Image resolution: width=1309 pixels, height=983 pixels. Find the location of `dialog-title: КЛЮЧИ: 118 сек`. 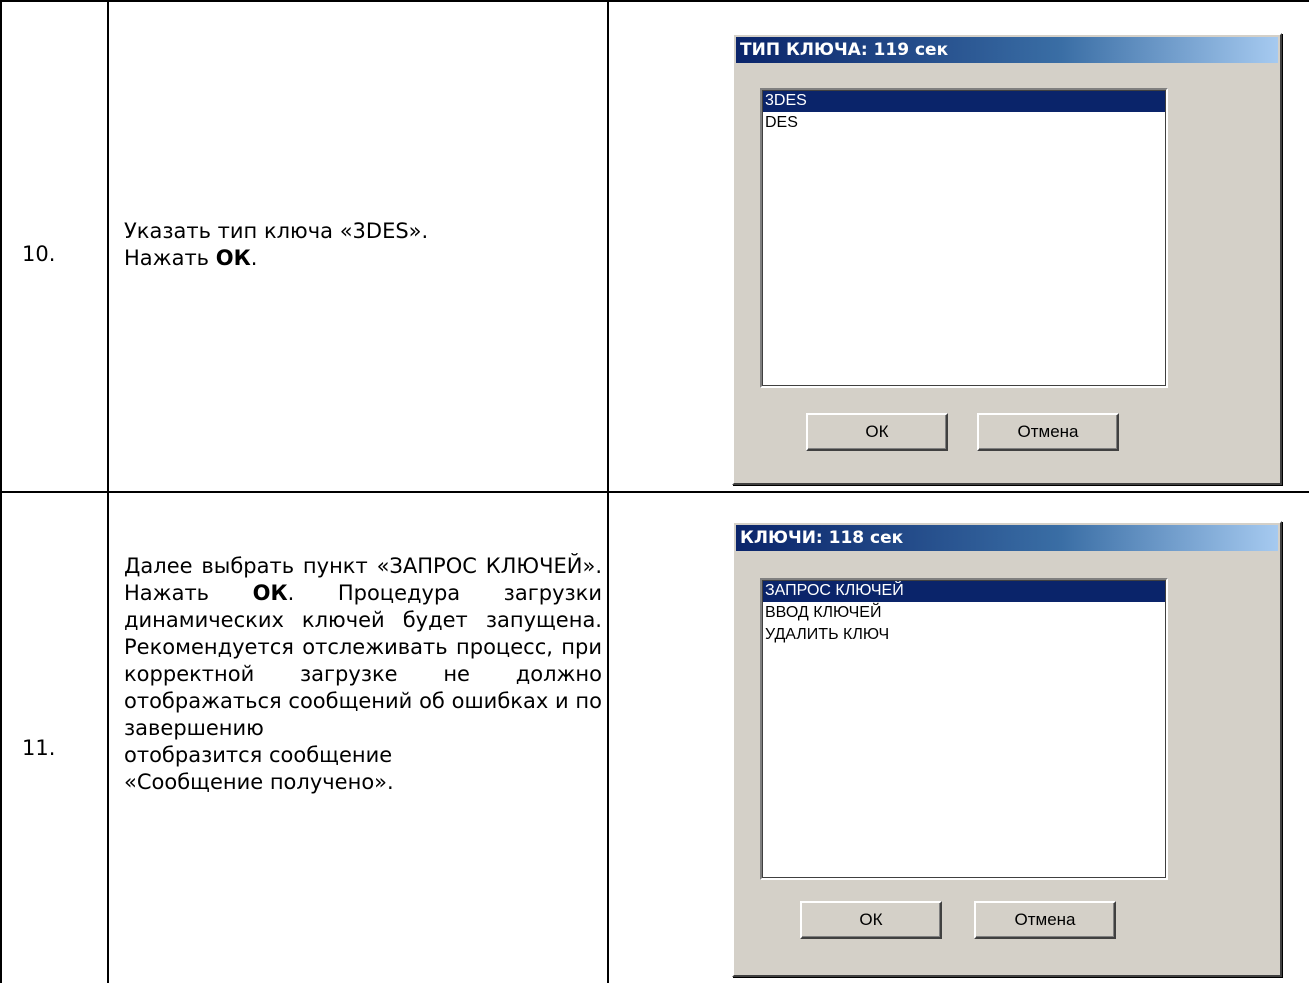

dialog-title: КЛЮЧИ: 118 сек is located at coordinates (1007, 538).